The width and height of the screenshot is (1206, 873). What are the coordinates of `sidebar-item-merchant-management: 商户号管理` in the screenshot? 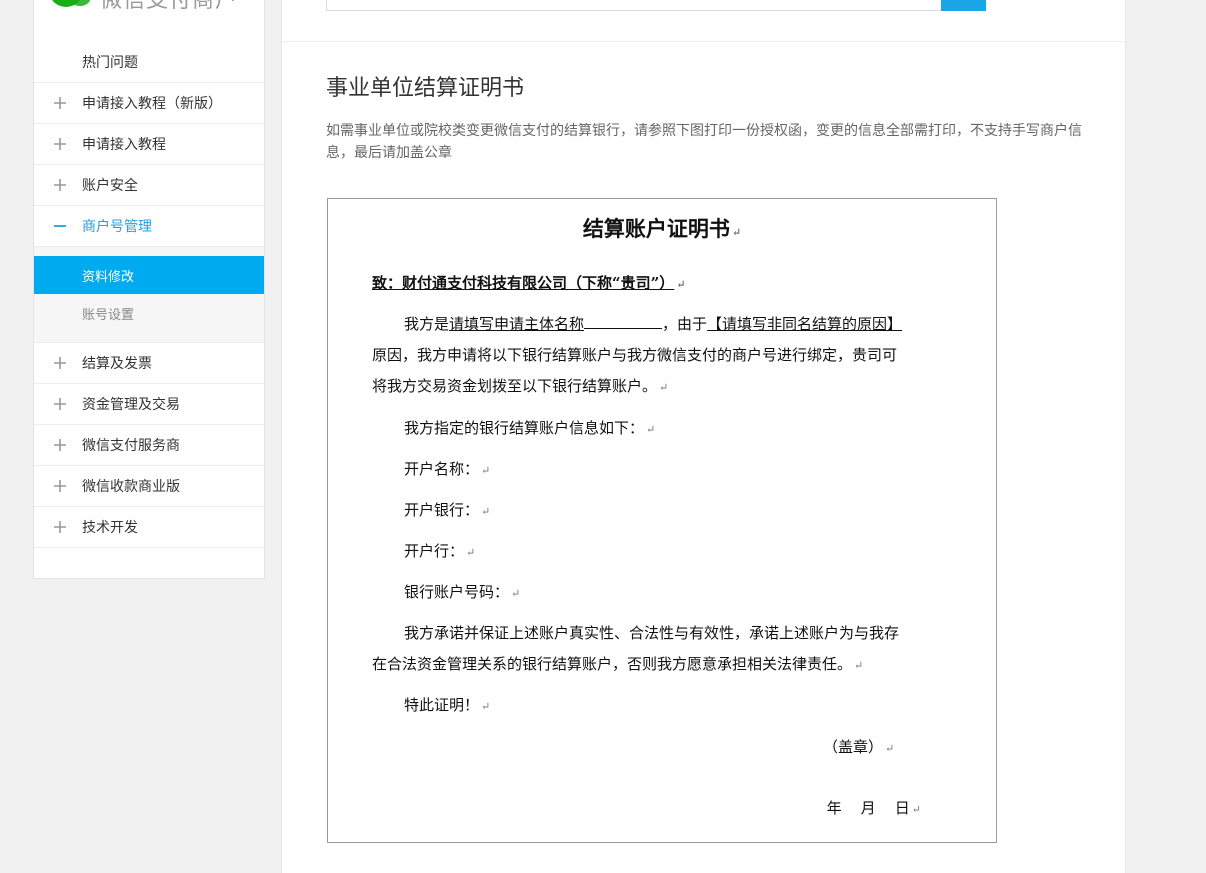 It's located at (149, 226).